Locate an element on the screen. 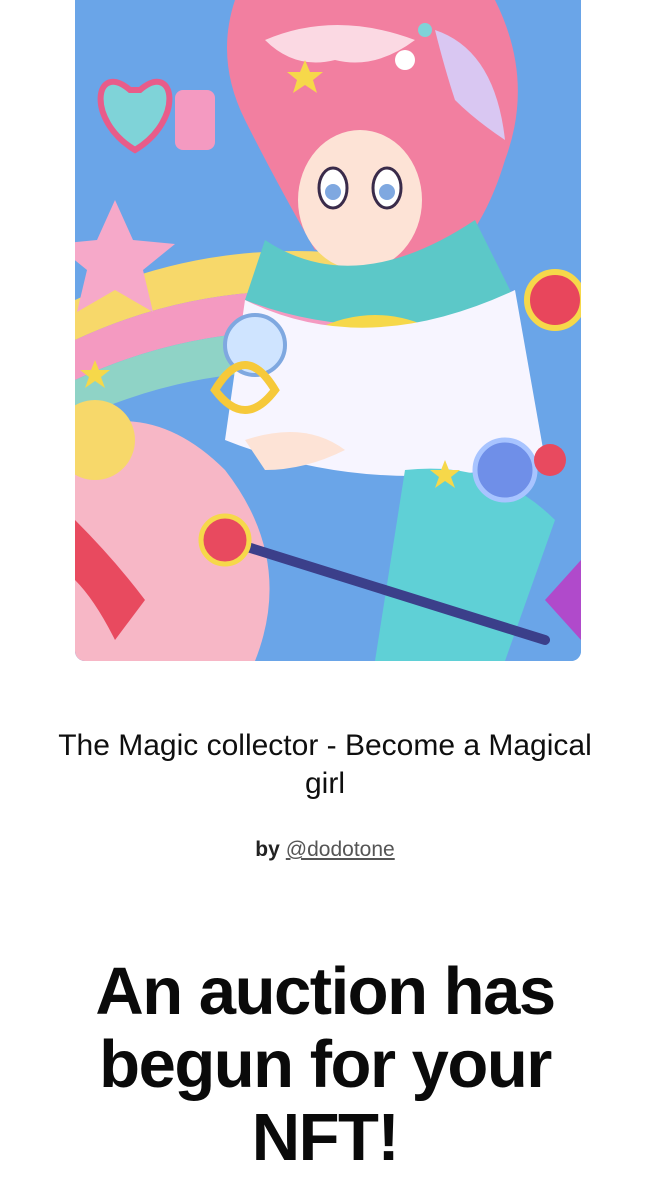 This screenshot has width=650, height=1200. auction-headline: An auction has begun for your NFT! is located at coordinates (325, 1064).